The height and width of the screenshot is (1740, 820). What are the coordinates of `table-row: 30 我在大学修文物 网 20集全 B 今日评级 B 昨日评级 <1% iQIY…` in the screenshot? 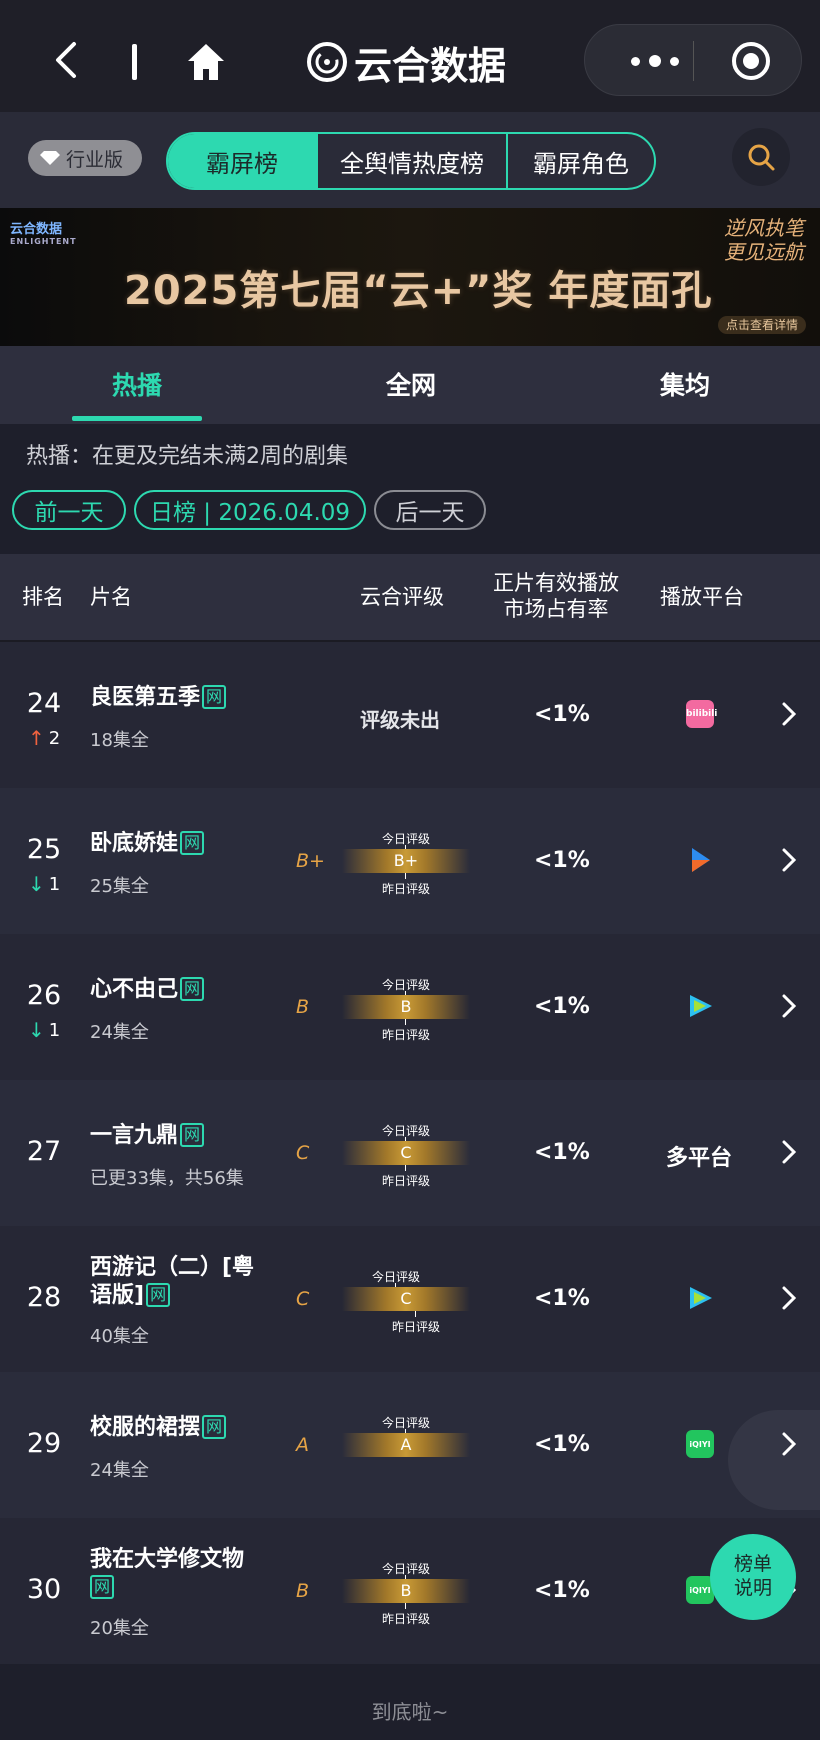 It's located at (410, 1591).